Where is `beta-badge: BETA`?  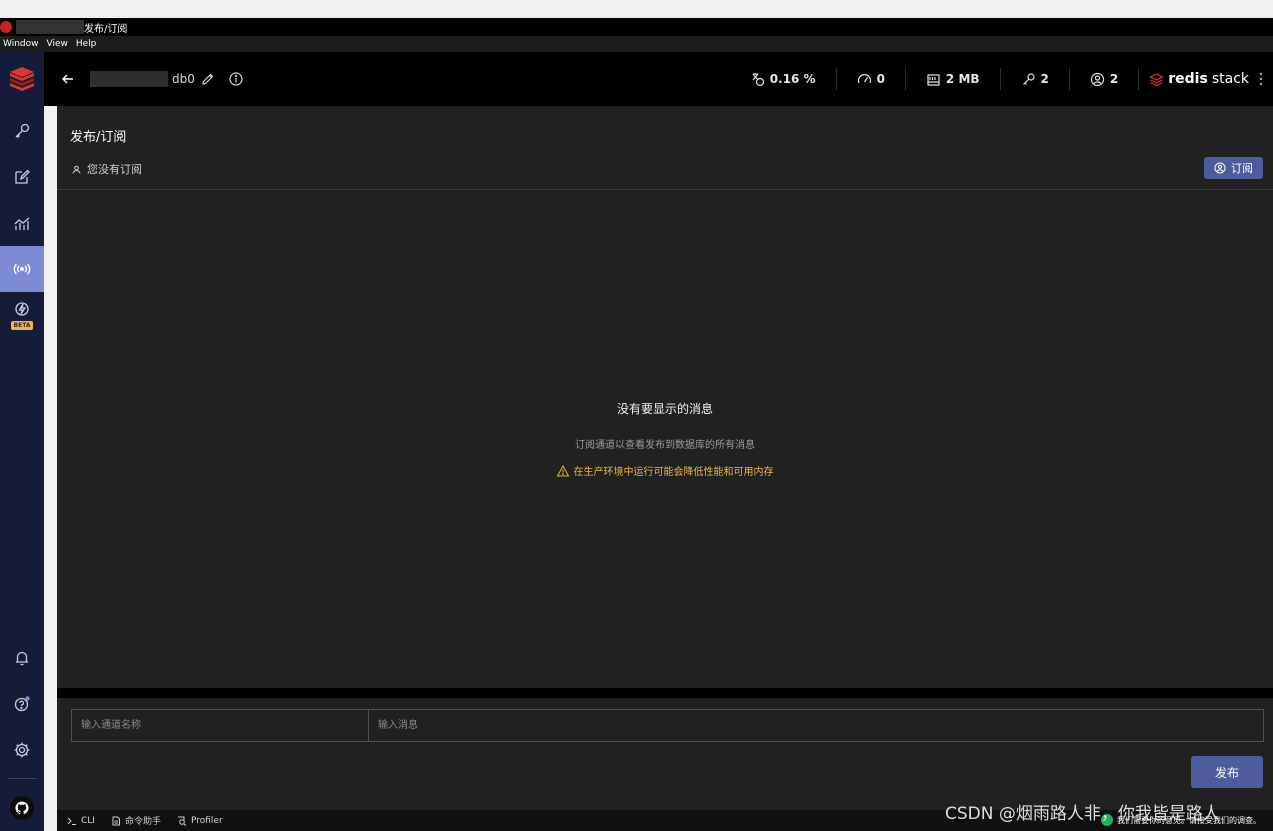 beta-badge: BETA is located at coordinates (22, 325).